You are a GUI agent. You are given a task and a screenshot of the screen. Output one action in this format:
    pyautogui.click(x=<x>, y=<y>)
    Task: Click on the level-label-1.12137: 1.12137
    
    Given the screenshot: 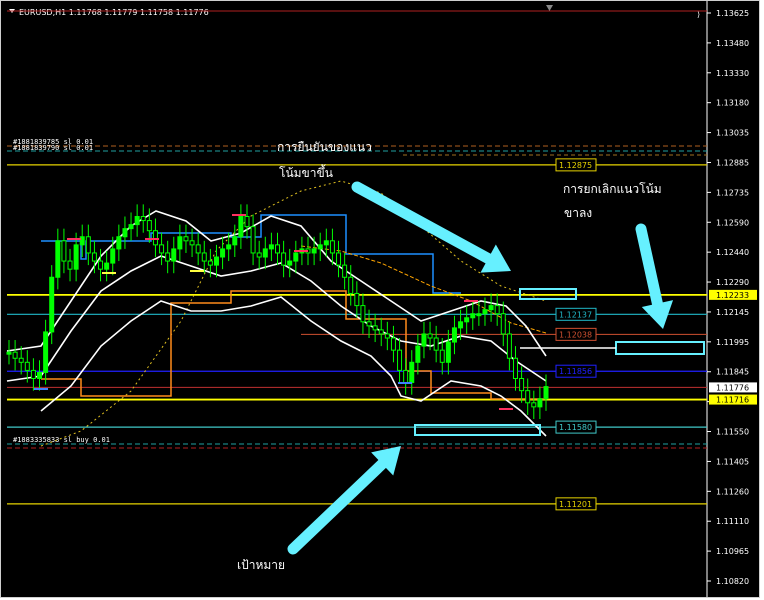 What is the action you would take?
    pyautogui.click(x=575, y=314)
    